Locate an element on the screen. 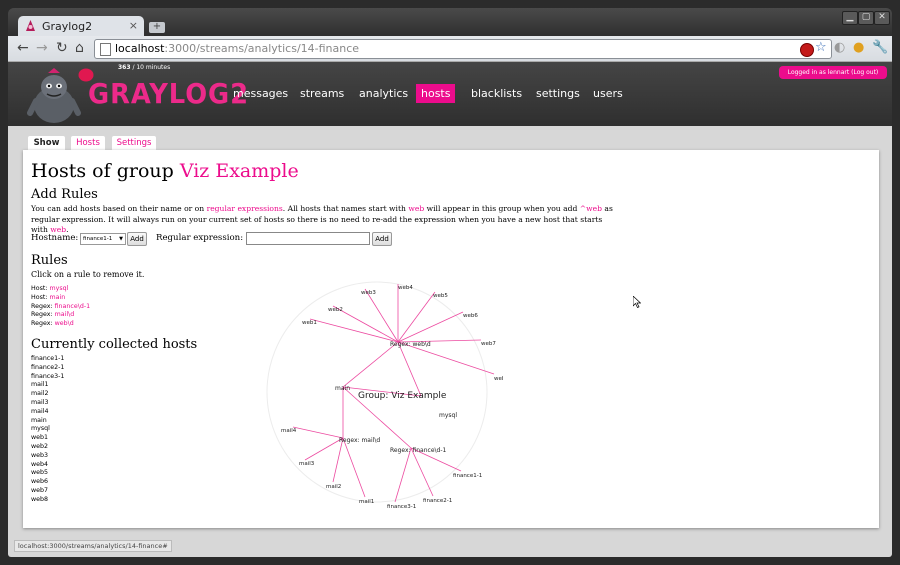  nav-blacklists: blacklists is located at coordinates (496, 93).